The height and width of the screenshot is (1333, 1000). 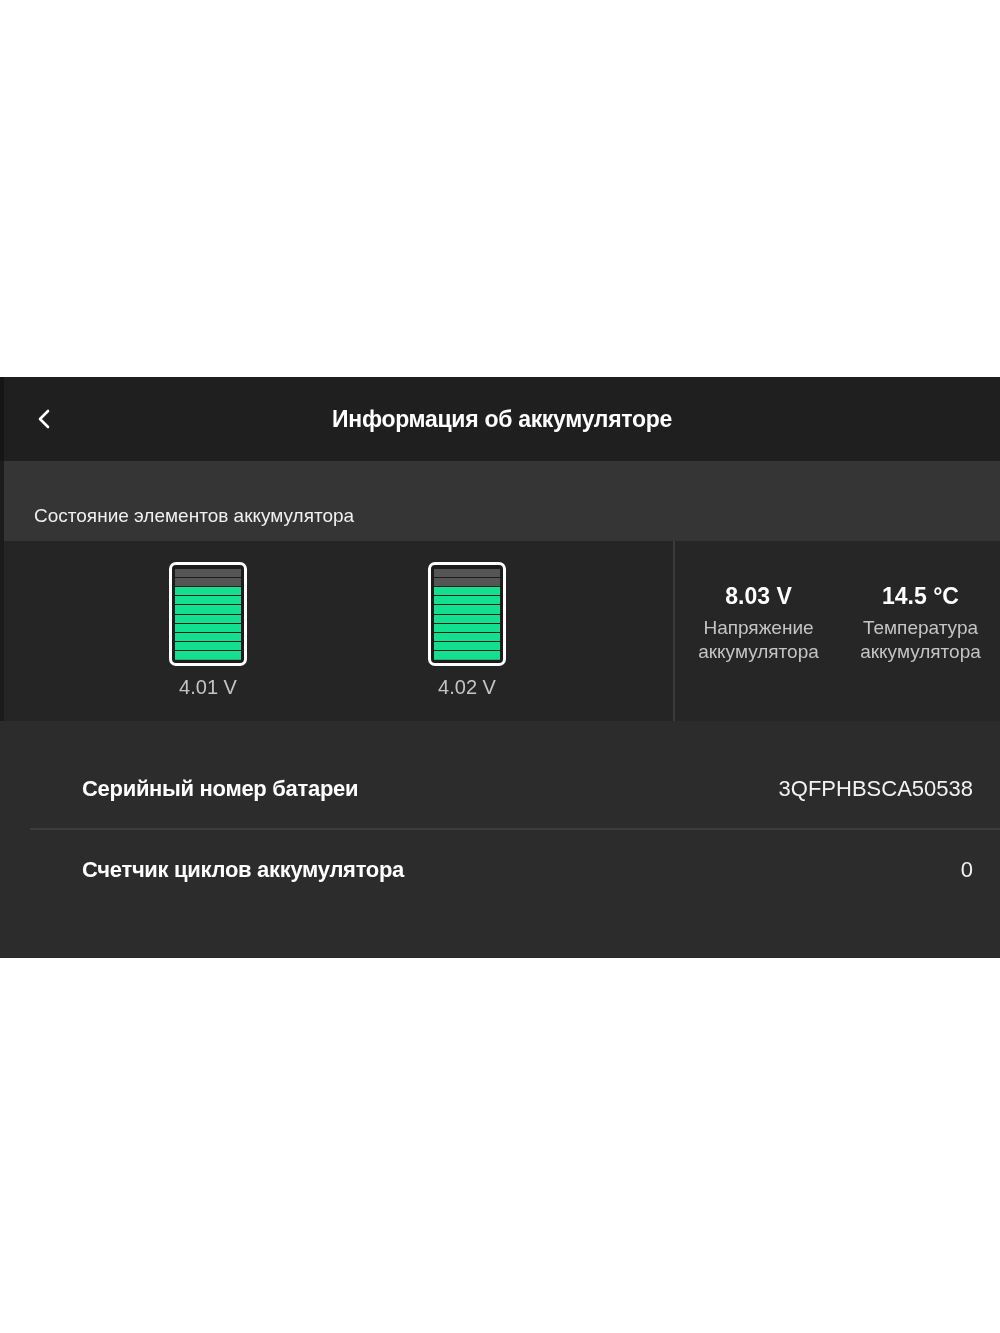 I want to click on info-label: Серийный номер батареи, so click(x=220, y=789).